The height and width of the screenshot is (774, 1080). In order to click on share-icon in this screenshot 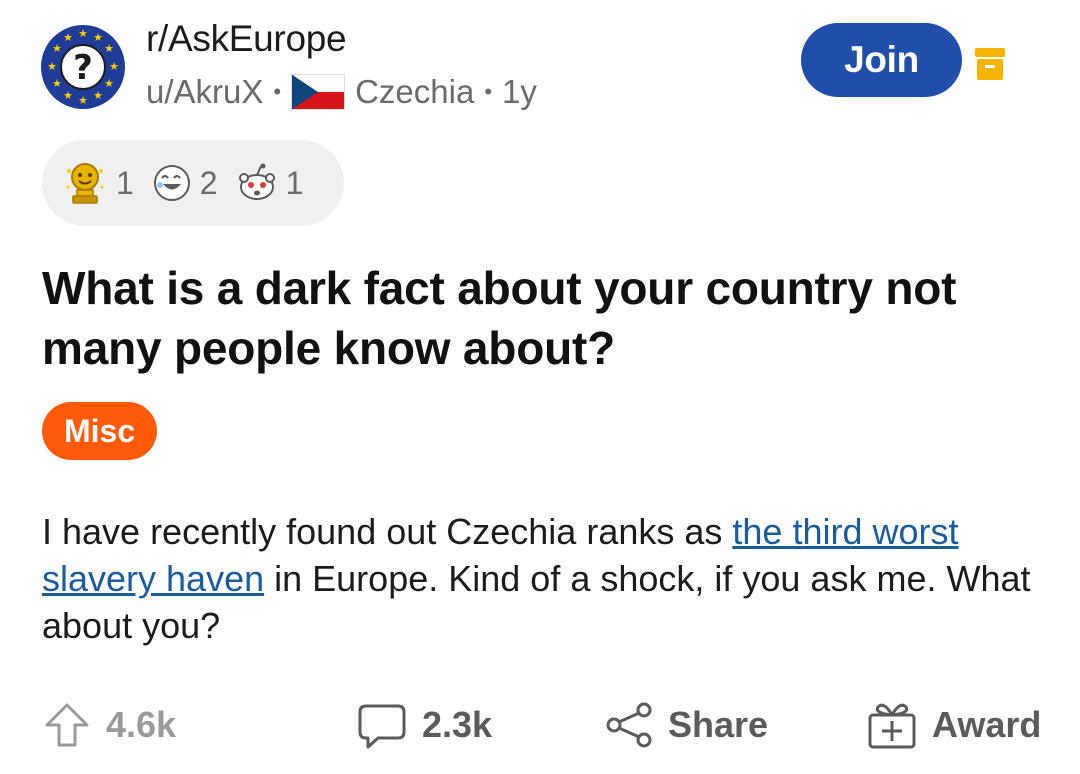, I will do `click(629, 725)`.